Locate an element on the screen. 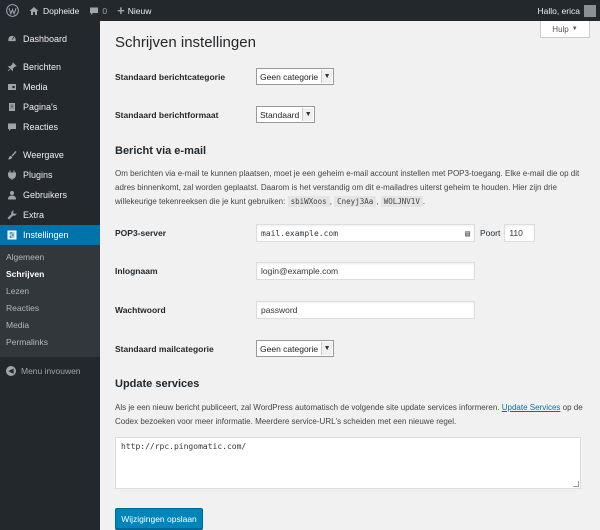  update-services-link: Update Services is located at coordinates (531, 407).